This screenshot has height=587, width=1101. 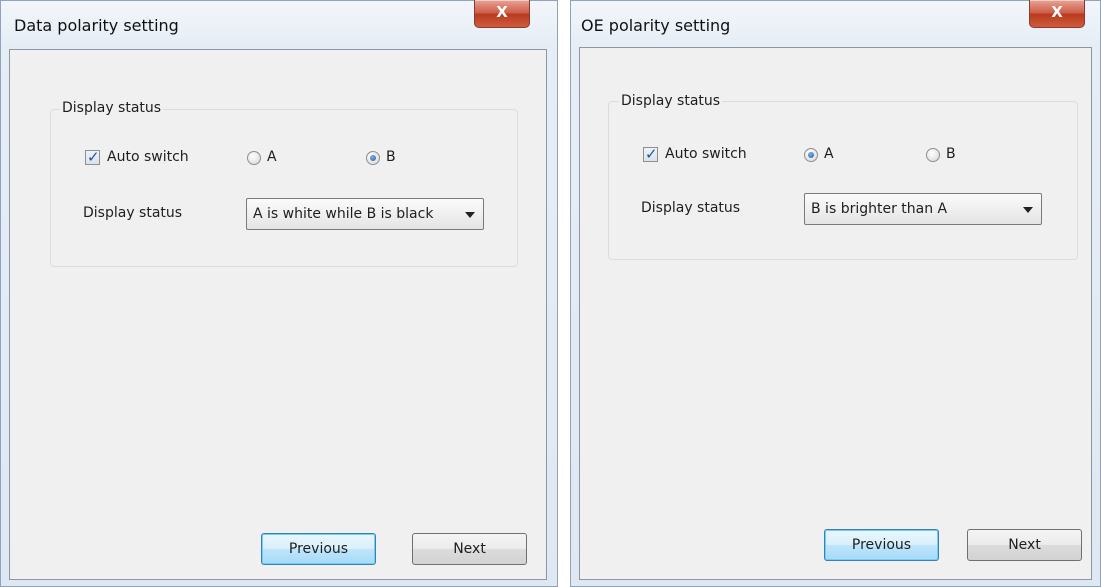 What do you see at coordinates (96, 25) in the screenshot?
I see `window-title: Data polarity setting` at bounding box center [96, 25].